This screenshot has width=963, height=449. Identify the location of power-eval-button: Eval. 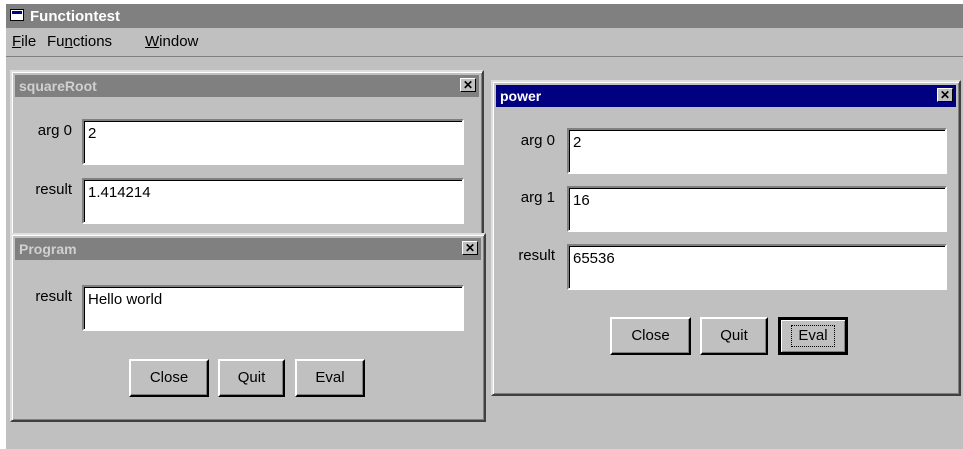
(813, 336).